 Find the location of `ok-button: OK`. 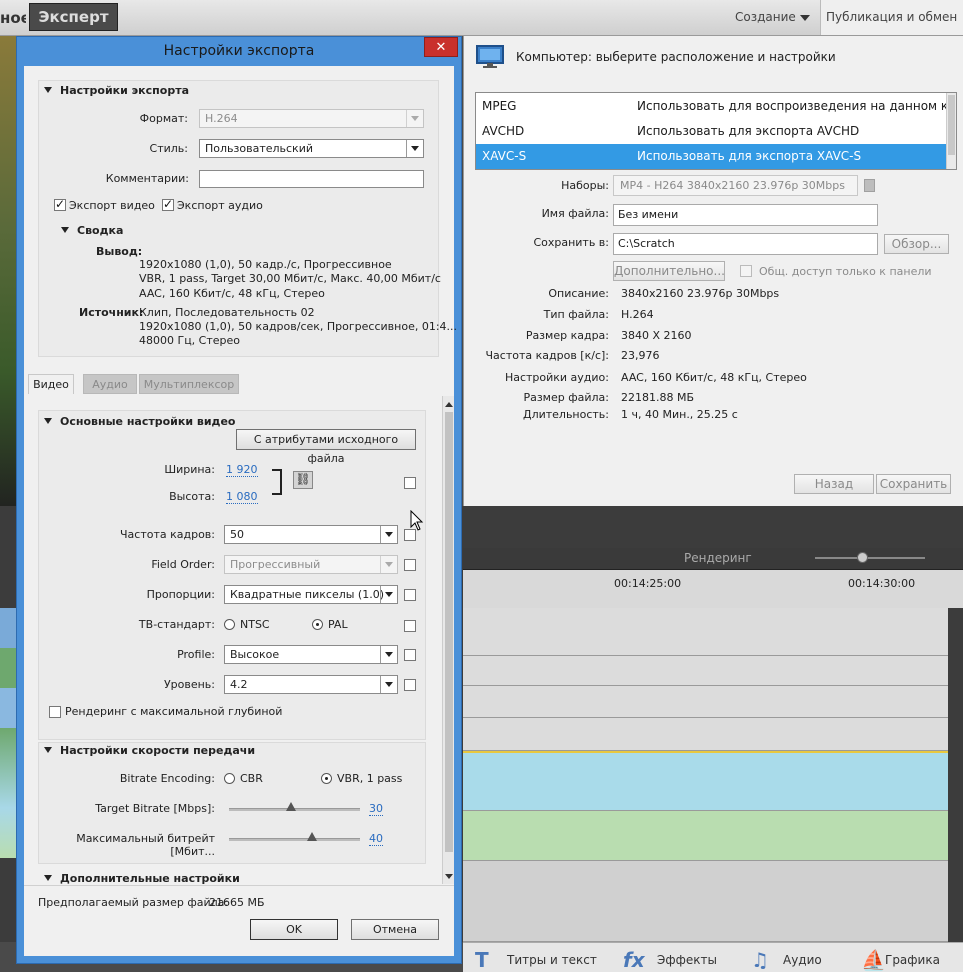

ok-button: OK is located at coordinates (294, 929).